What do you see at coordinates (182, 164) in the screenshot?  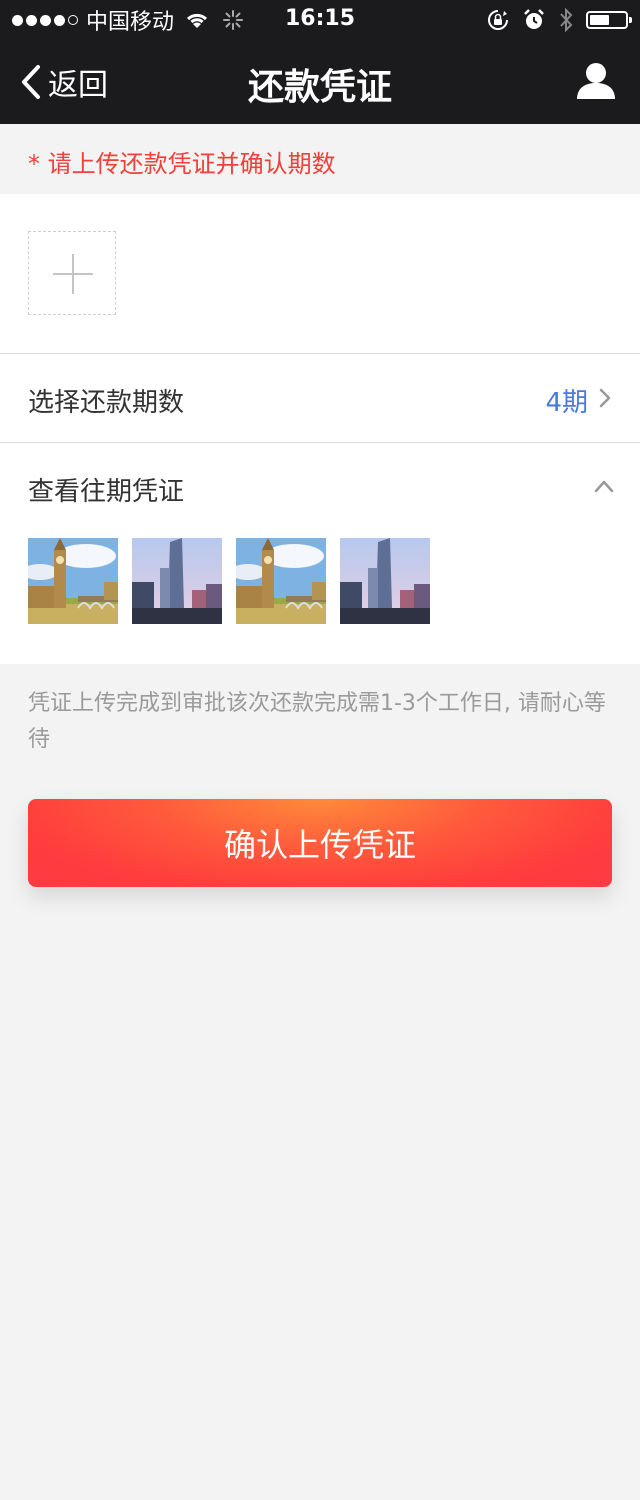 I see `notice-text: * 请上传还款凭证并确认期数` at bounding box center [182, 164].